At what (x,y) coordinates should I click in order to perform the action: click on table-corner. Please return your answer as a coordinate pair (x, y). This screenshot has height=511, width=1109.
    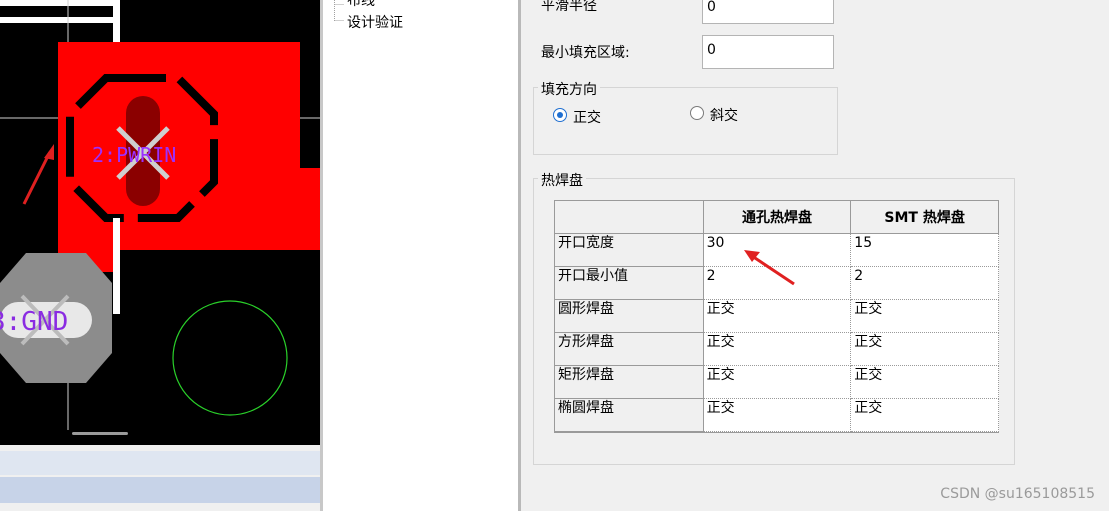
    Looking at the image, I should click on (629, 217).